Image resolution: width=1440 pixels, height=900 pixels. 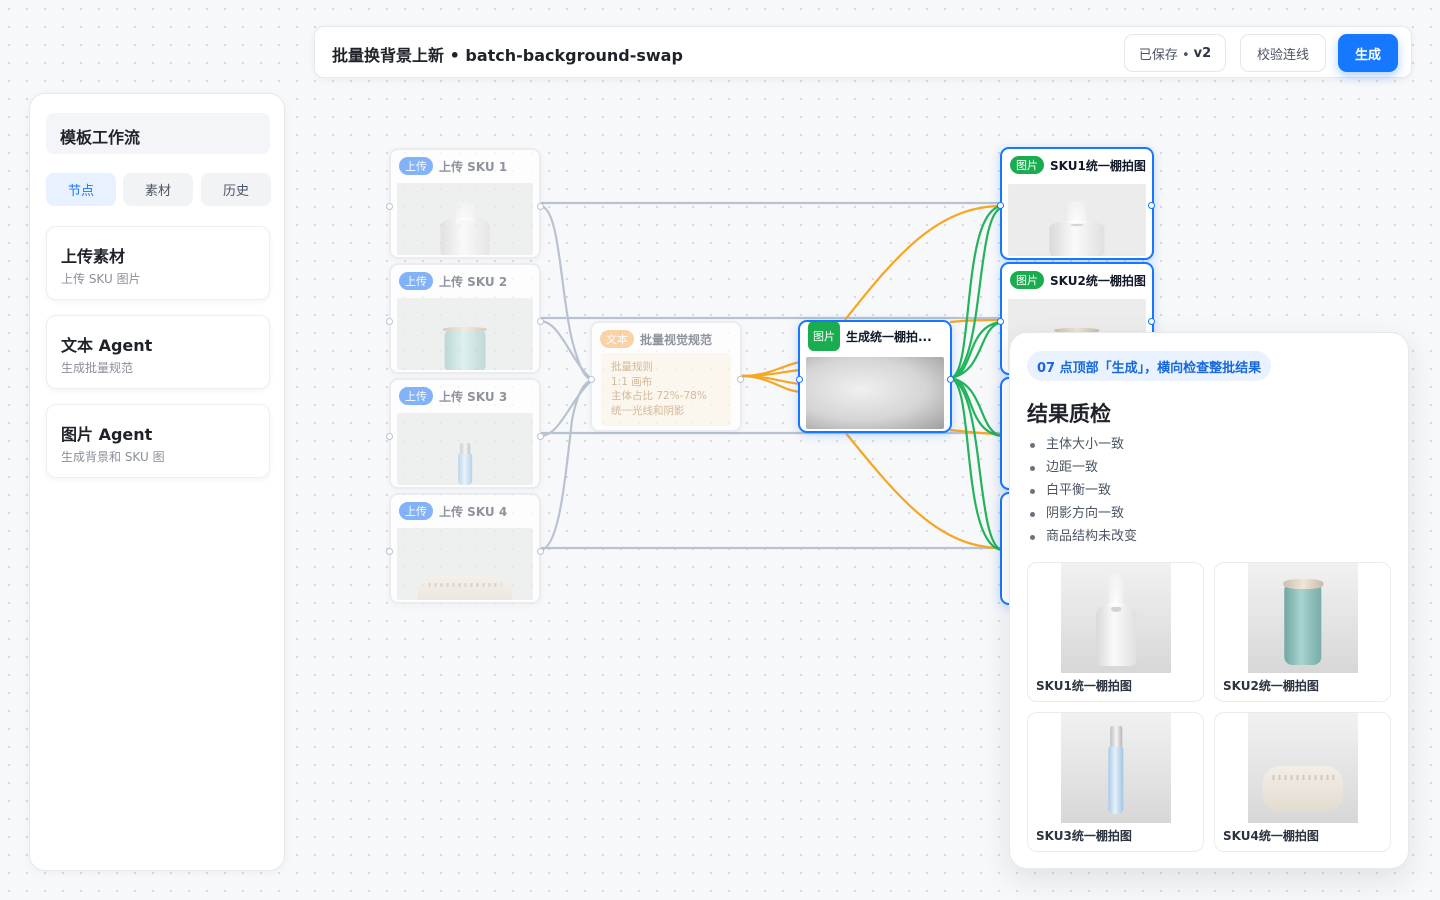 What do you see at coordinates (1271, 686) in the screenshot?
I see `result-label: SKU2统一棚拍图` at bounding box center [1271, 686].